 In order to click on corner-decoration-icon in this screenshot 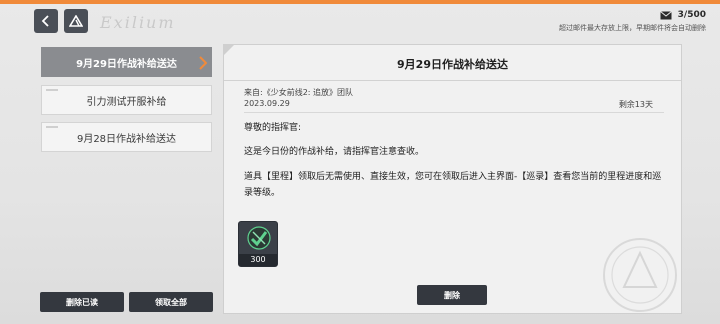, I will do `click(229, 50)`.